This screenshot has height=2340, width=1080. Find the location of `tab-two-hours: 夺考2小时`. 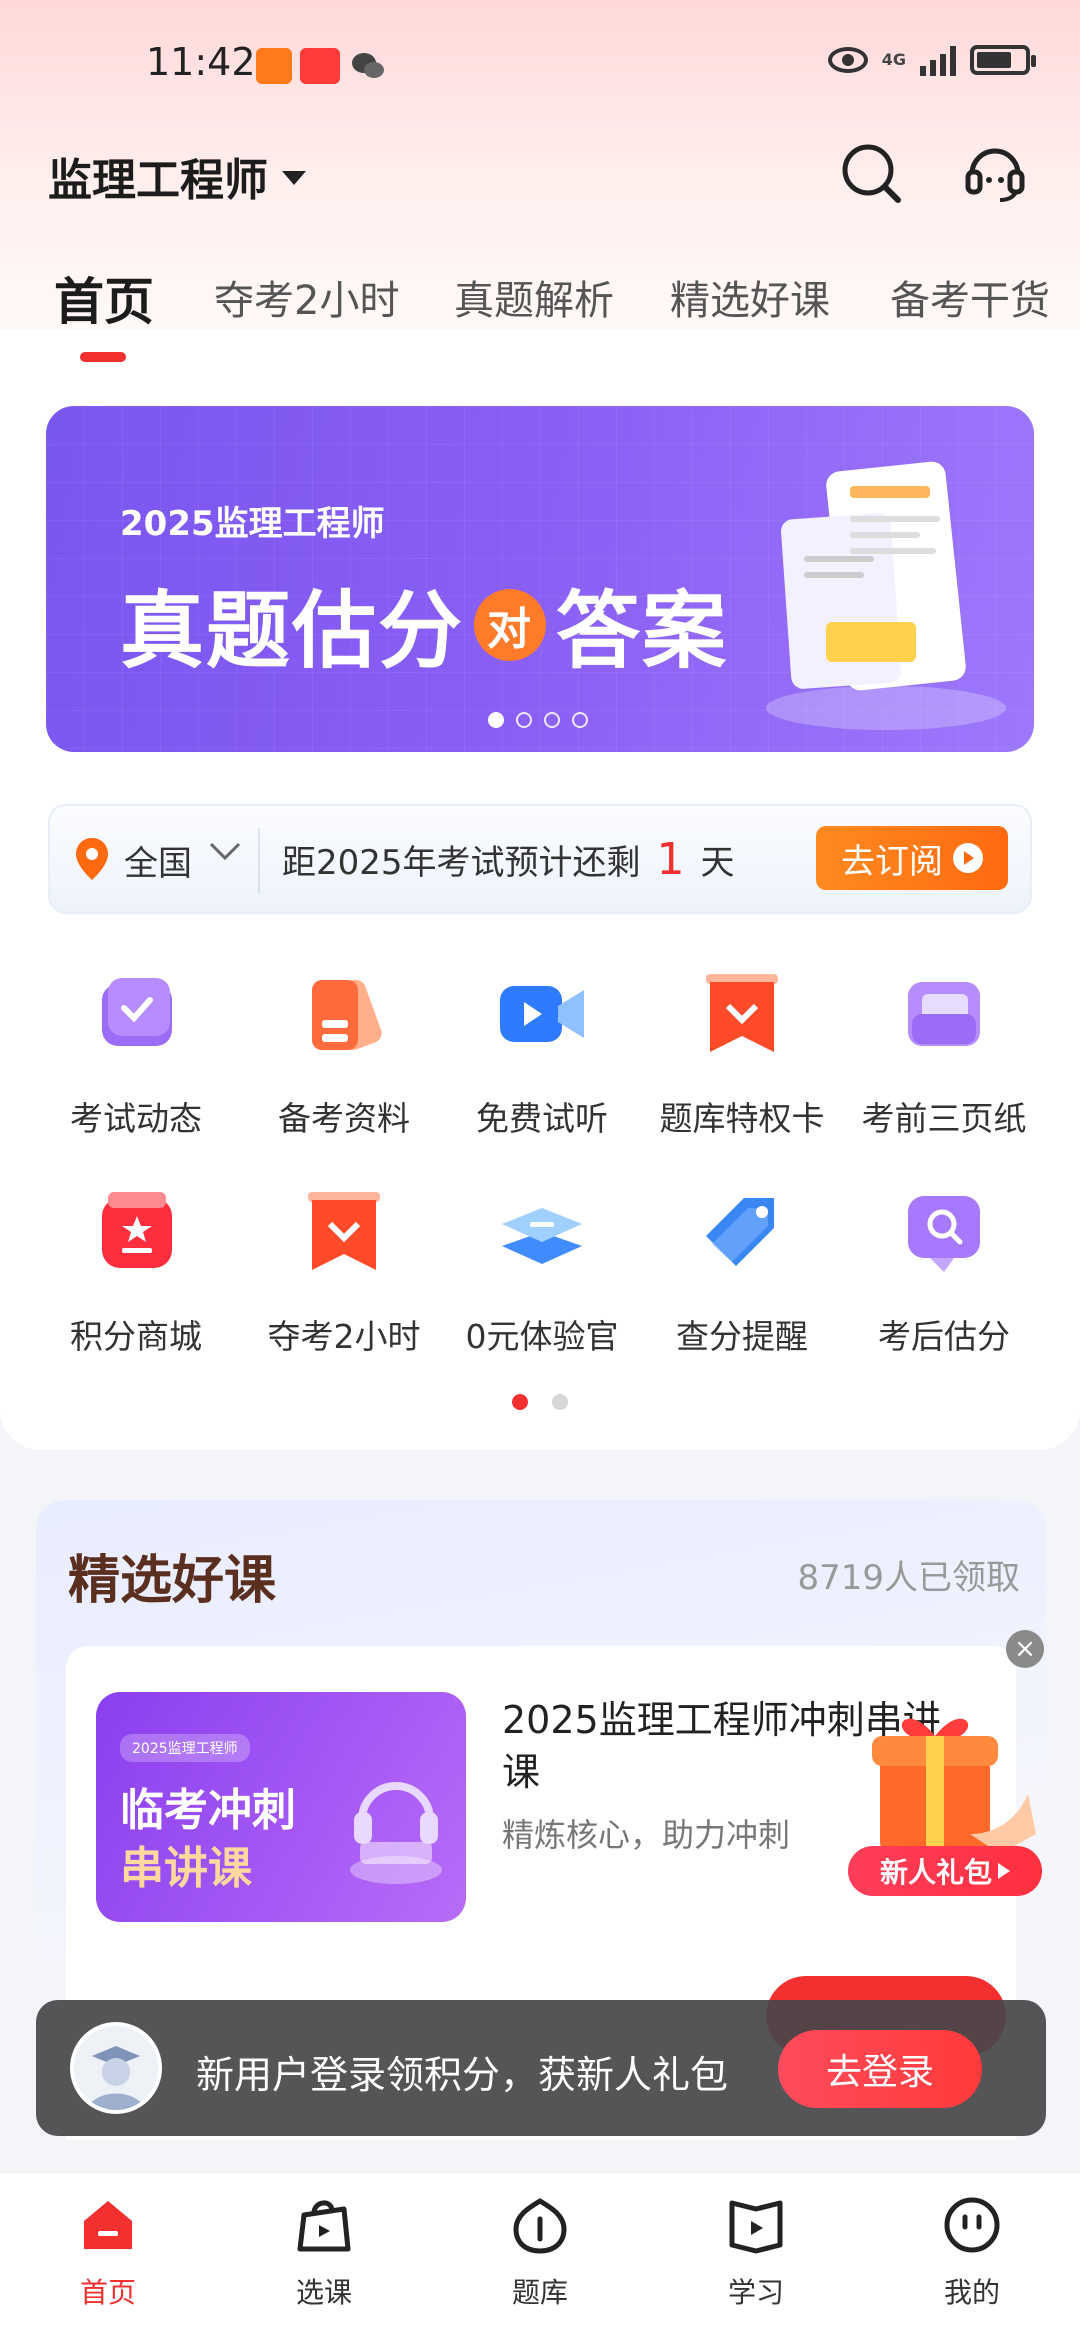

tab-two-hours: 夺考2小时 is located at coordinates (306, 297).